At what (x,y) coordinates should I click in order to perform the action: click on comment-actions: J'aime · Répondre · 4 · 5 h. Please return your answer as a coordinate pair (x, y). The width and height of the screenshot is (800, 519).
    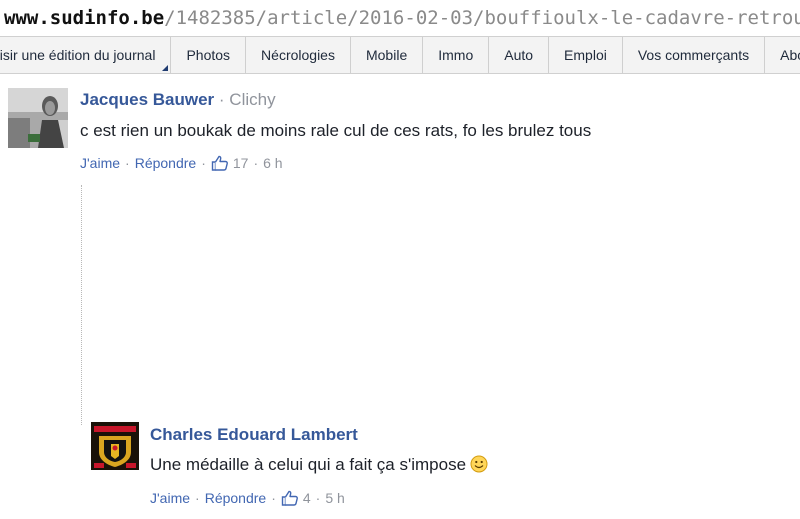
    Looking at the image, I should click on (247, 498).